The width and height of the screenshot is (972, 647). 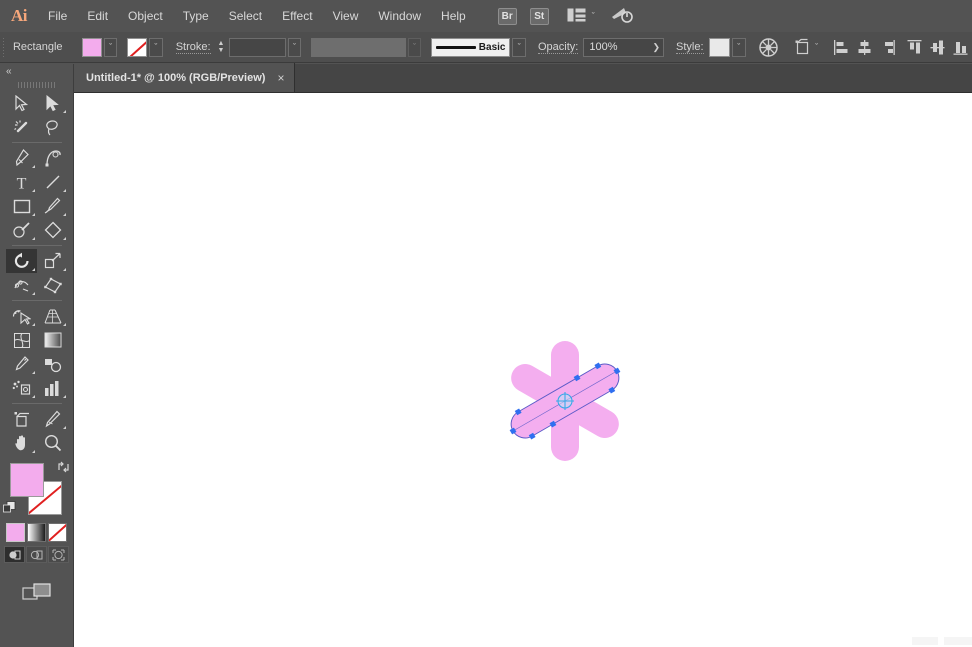 What do you see at coordinates (21, 316) in the screenshot?
I see `shape-builder-tool` at bounding box center [21, 316].